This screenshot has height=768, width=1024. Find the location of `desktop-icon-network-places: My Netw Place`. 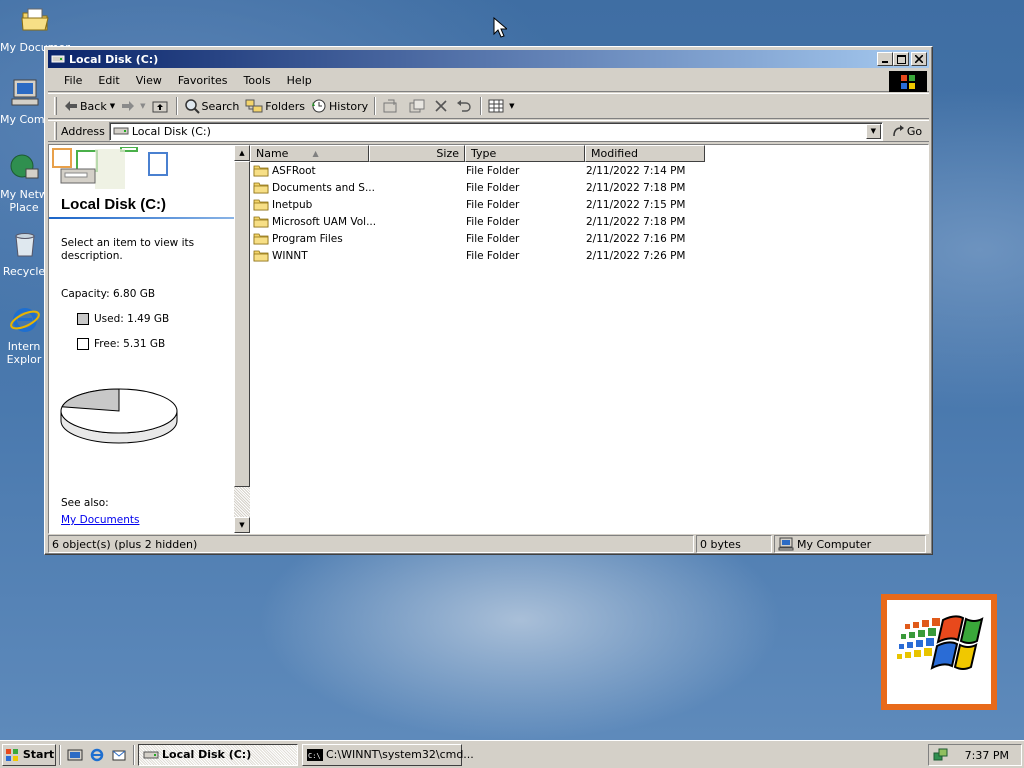

desktop-icon-network-places: My Netw Place is located at coordinates (24, 182).